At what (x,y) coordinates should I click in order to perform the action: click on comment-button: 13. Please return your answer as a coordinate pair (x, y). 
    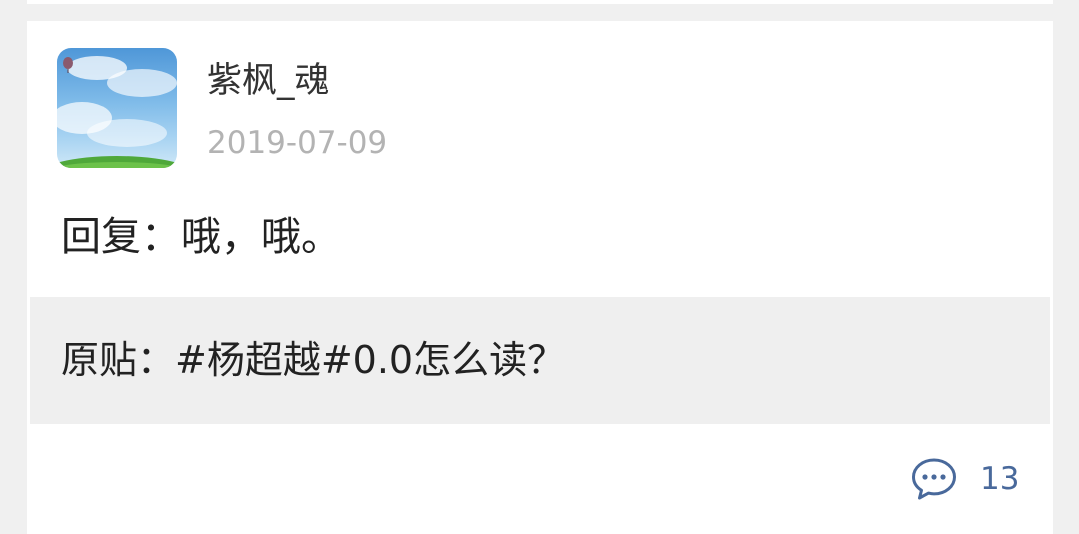
    Looking at the image, I should click on (964, 479).